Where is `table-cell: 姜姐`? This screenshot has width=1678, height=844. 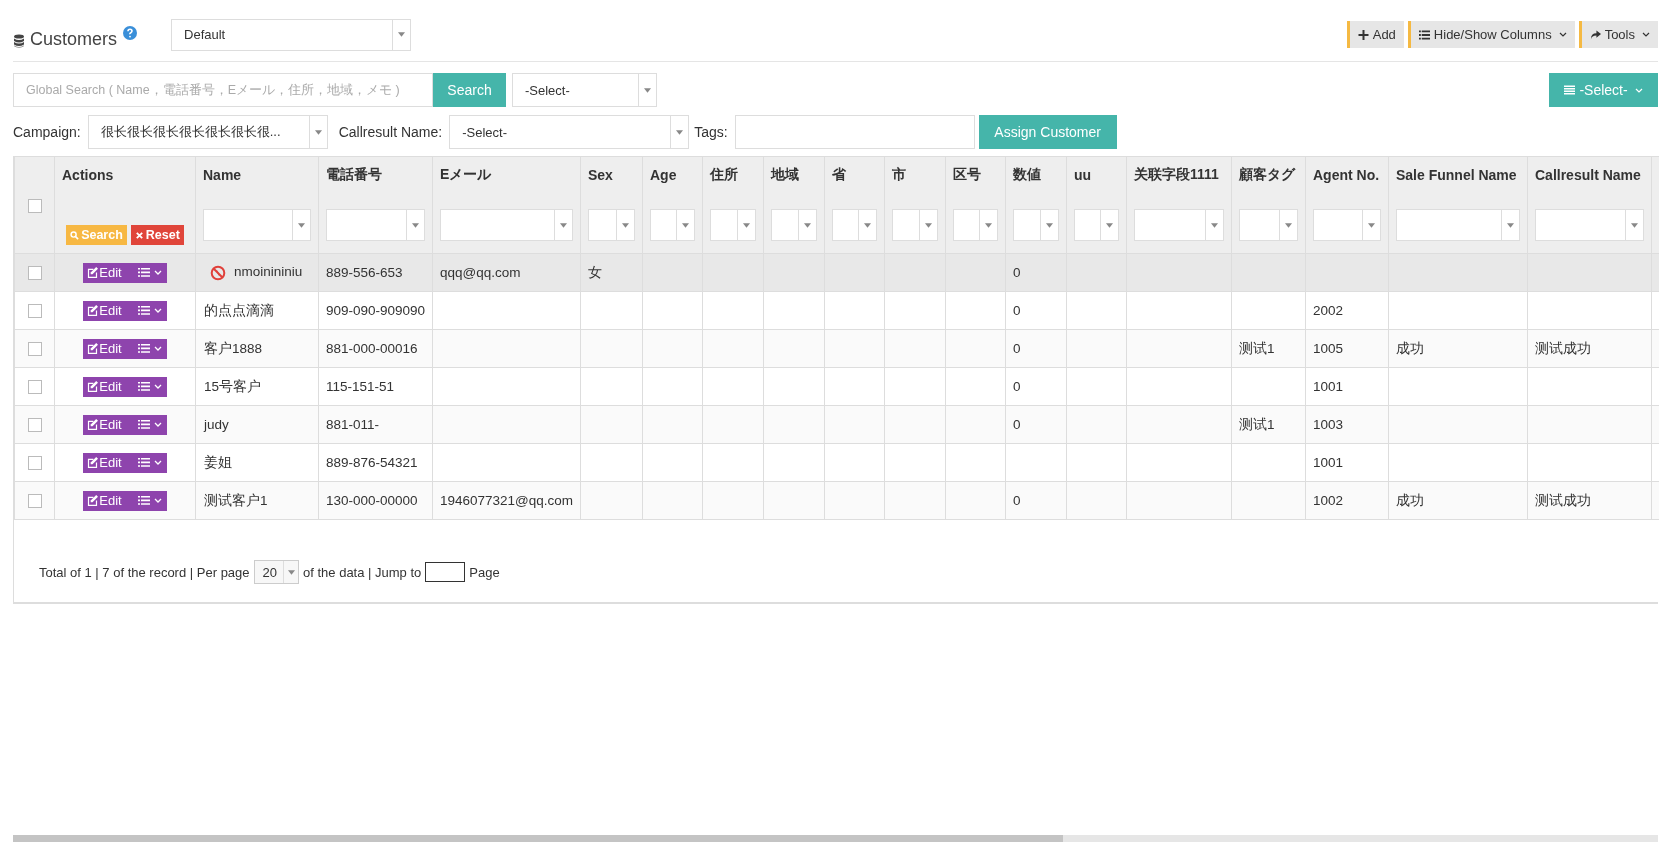
table-cell: 姜姐 is located at coordinates (218, 462).